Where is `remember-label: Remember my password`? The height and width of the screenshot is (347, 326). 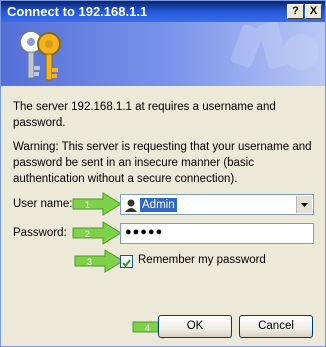
remember-label: Remember my password is located at coordinates (202, 260).